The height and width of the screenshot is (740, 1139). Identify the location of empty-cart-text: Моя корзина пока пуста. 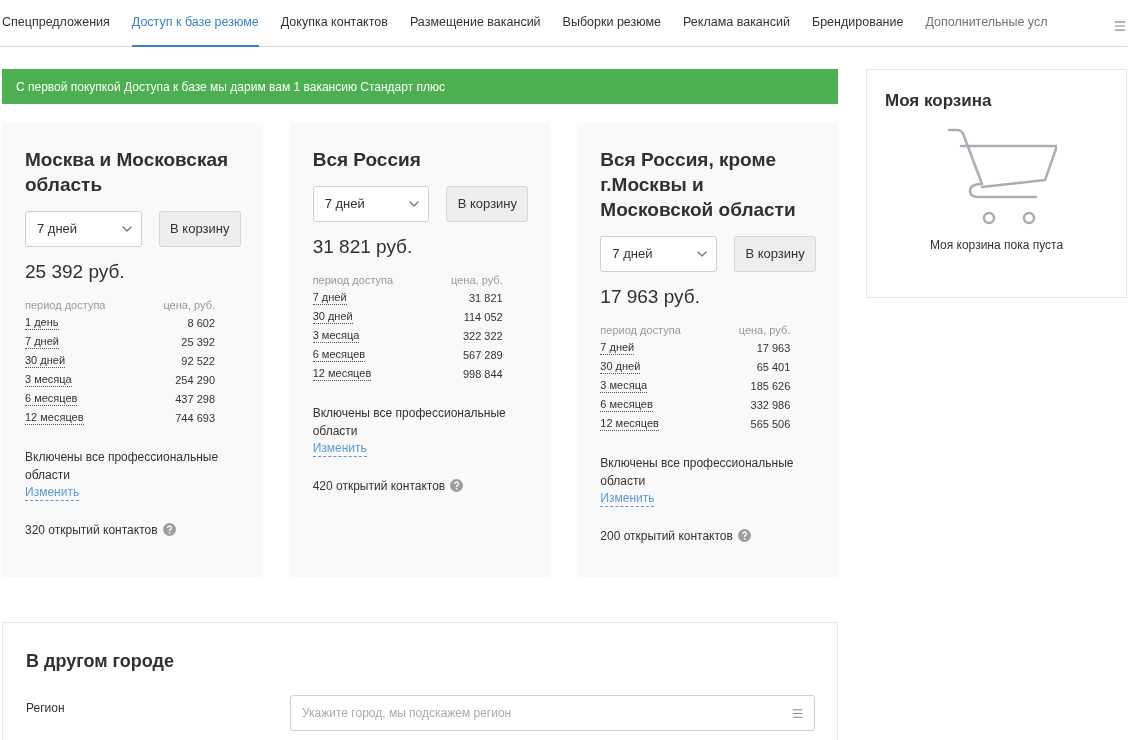
(996, 245).